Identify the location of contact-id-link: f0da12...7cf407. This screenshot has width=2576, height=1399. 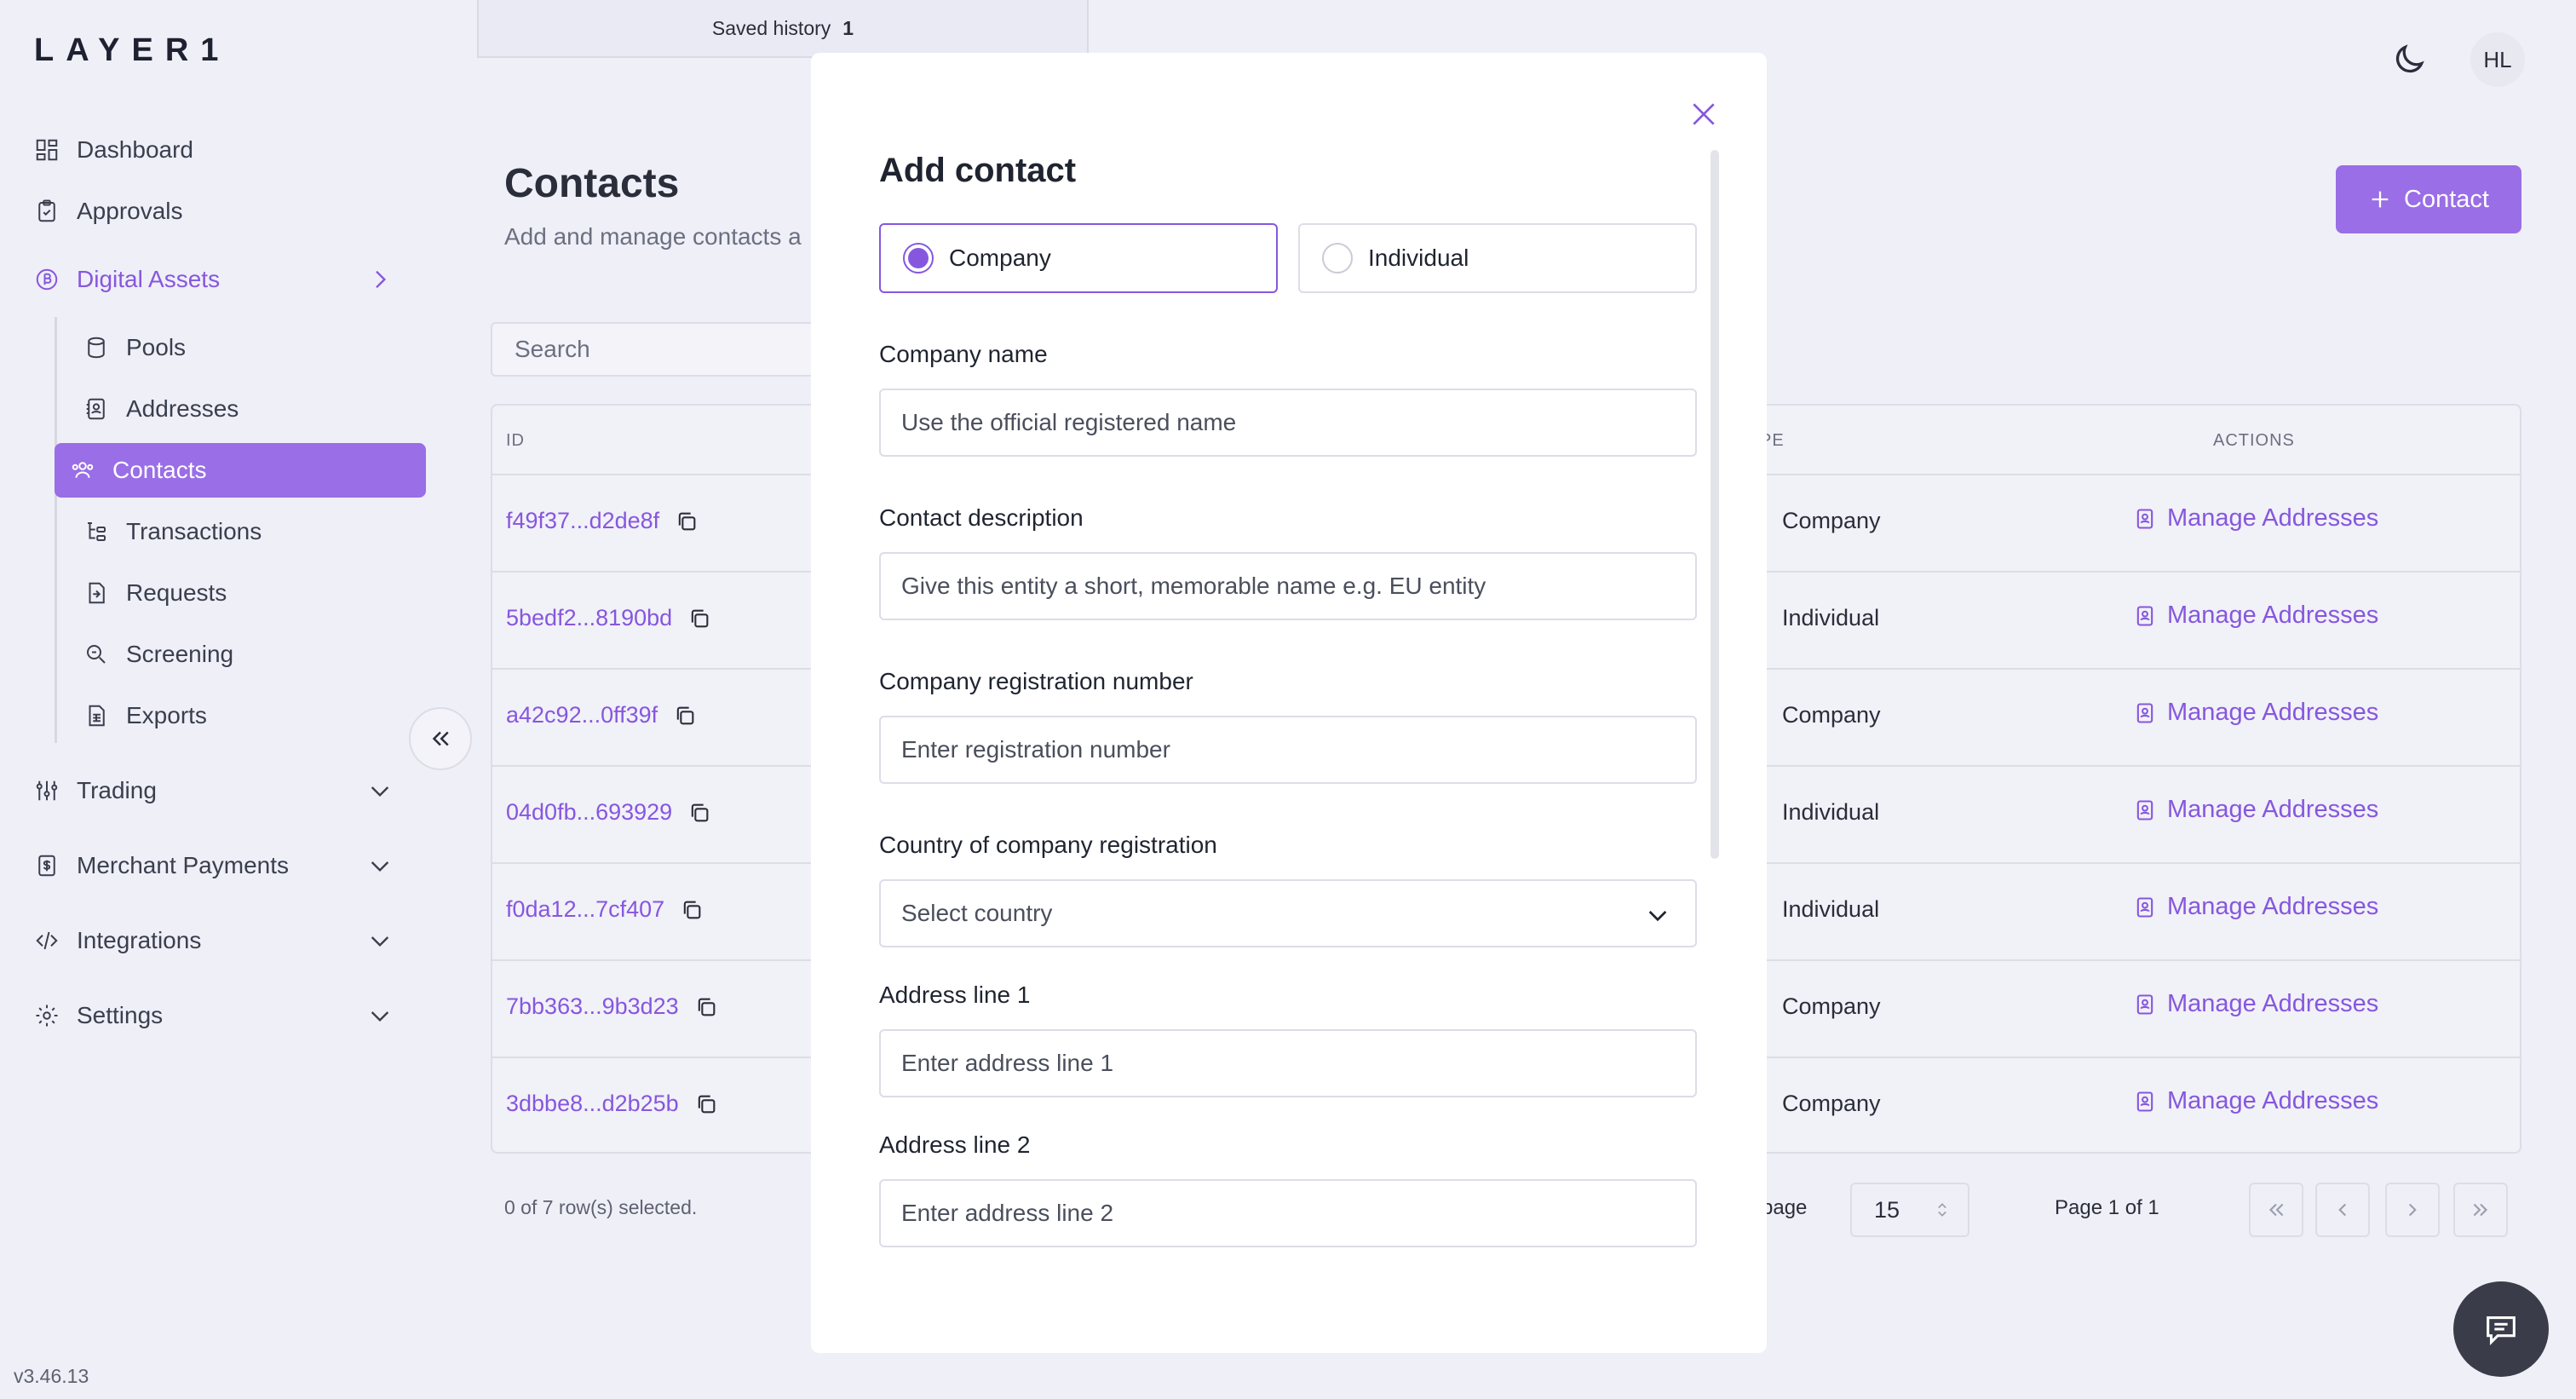
(585, 909).